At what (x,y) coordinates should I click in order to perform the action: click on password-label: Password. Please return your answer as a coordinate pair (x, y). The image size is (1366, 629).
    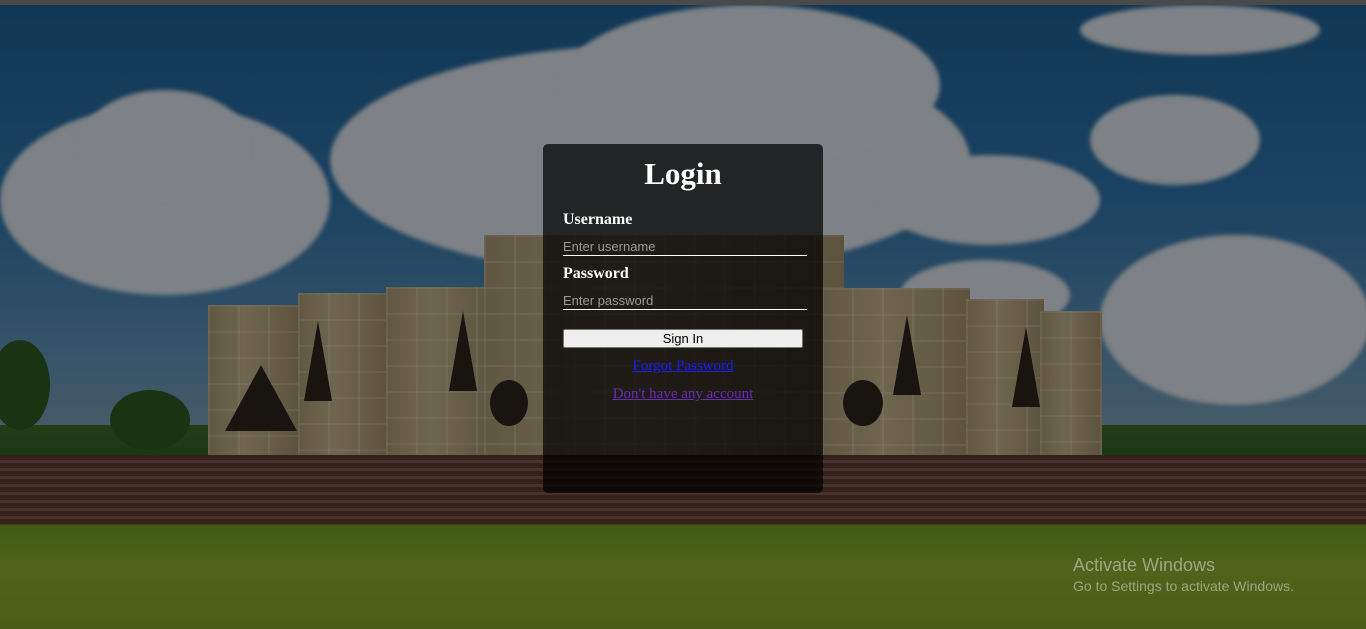
    Looking at the image, I should click on (596, 273).